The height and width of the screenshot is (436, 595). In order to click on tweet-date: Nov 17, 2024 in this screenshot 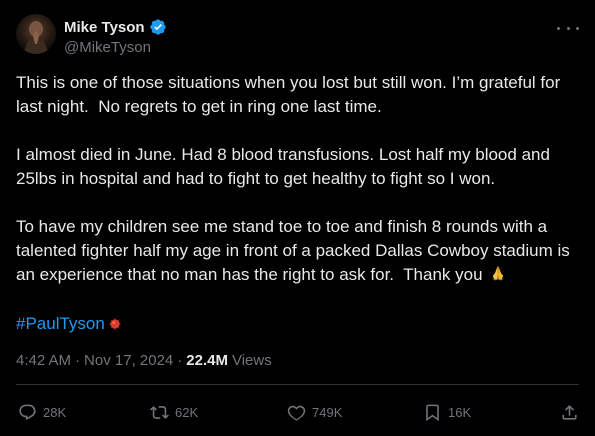, I will do `click(128, 360)`.